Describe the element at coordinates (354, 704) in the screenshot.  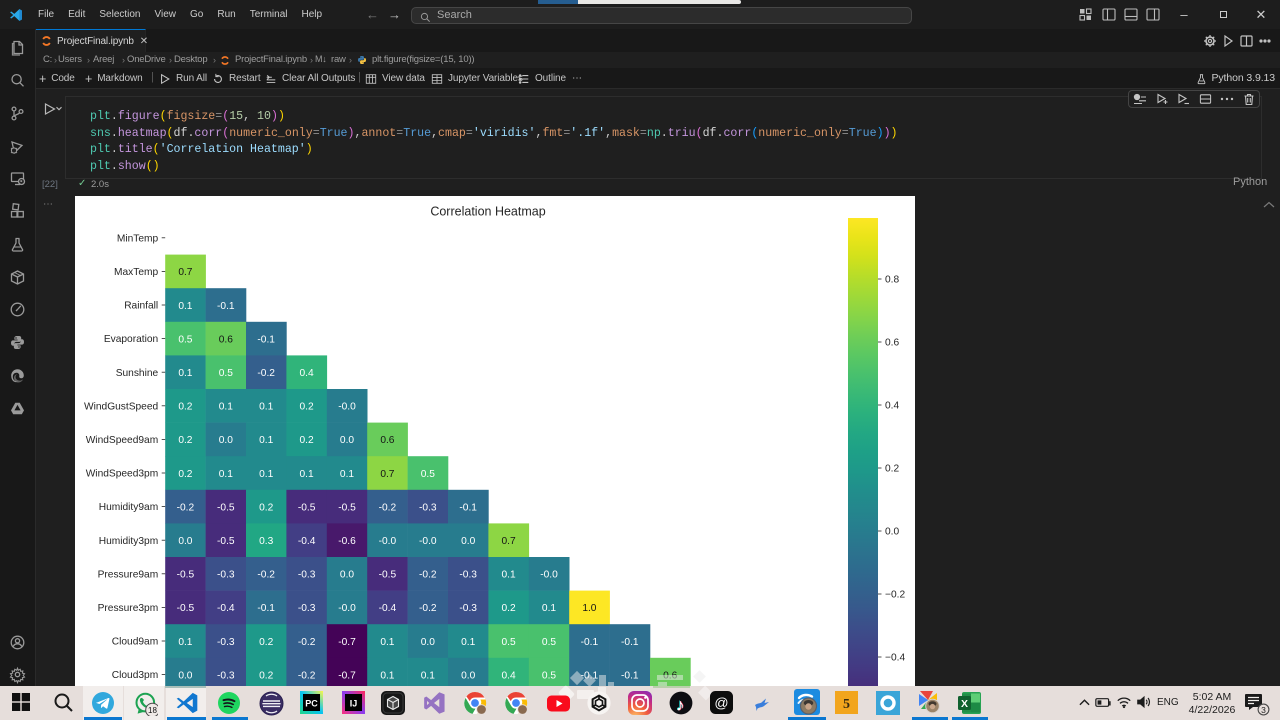
I see `svg-text: IJ` at that location.